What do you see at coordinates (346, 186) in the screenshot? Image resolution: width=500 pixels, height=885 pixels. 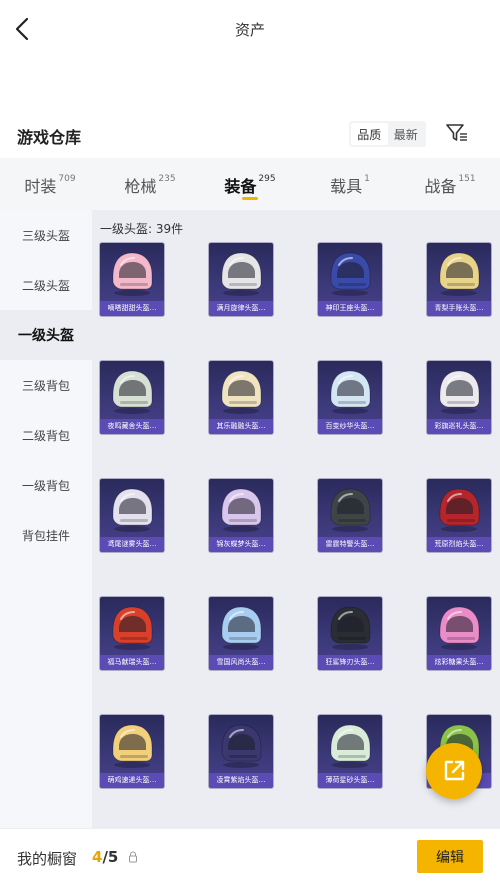 I see `tab-label: 载具` at bounding box center [346, 186].